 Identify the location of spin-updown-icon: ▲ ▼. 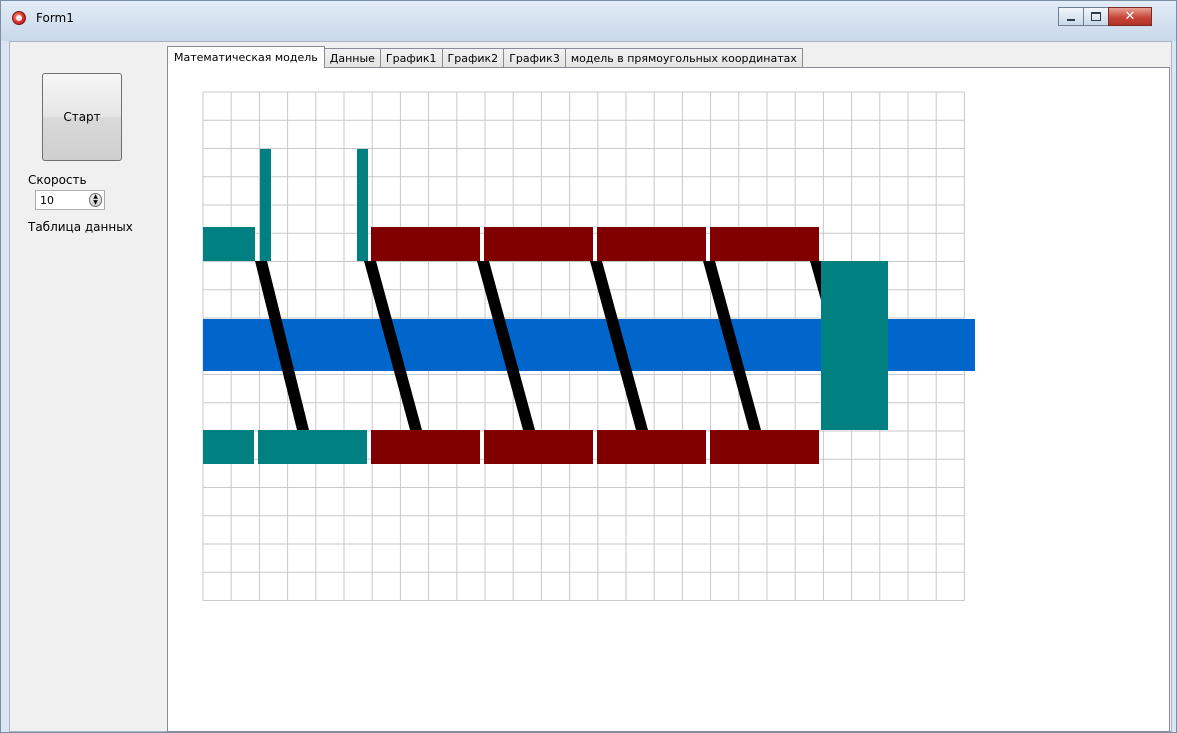
(95, 200).